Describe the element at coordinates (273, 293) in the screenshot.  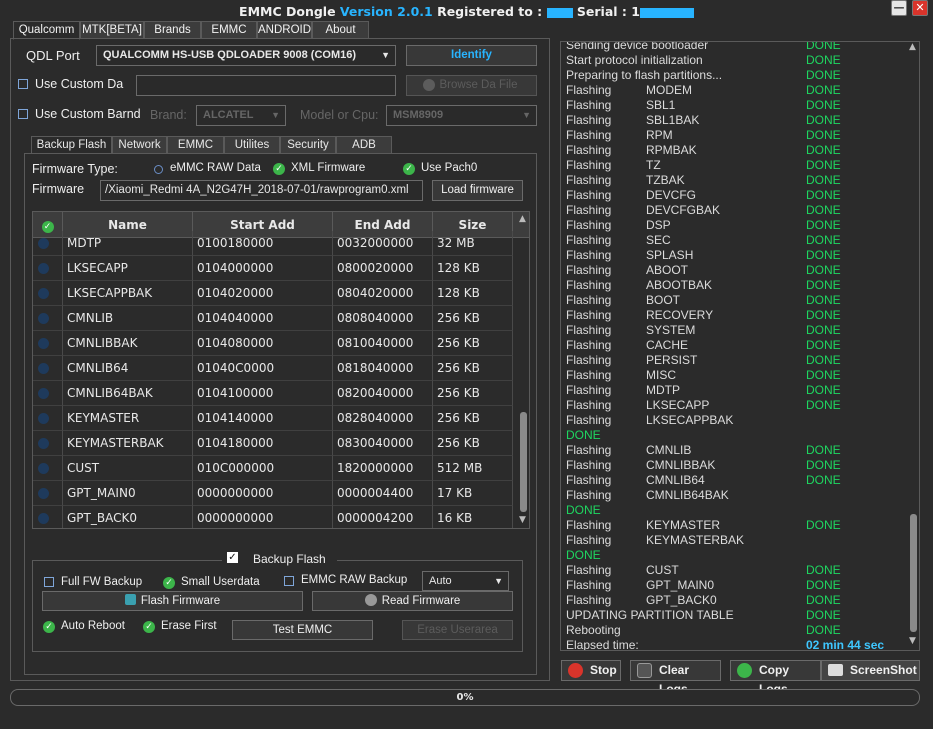
I see `table-row: LKSECAPPBAK 0104020000 0804020000 128 KB` at that location.